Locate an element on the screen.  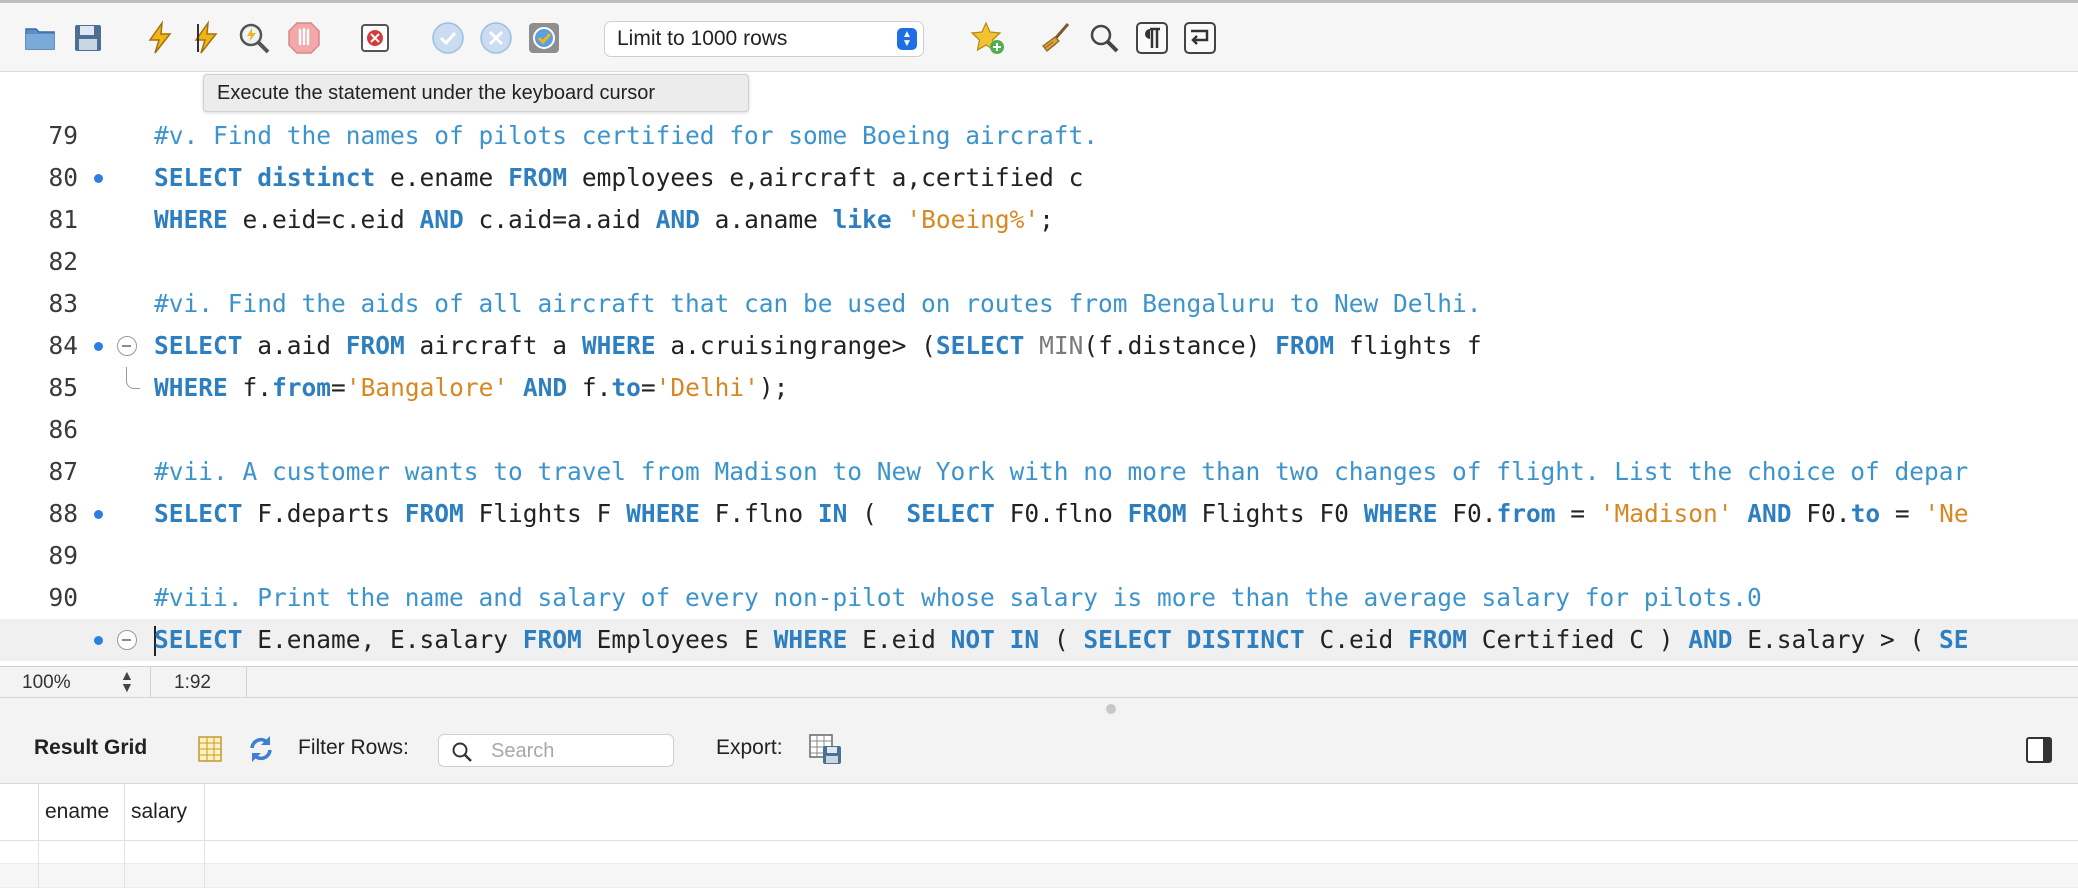
toggle-error-stop-button is located at coordinates (376, 38).